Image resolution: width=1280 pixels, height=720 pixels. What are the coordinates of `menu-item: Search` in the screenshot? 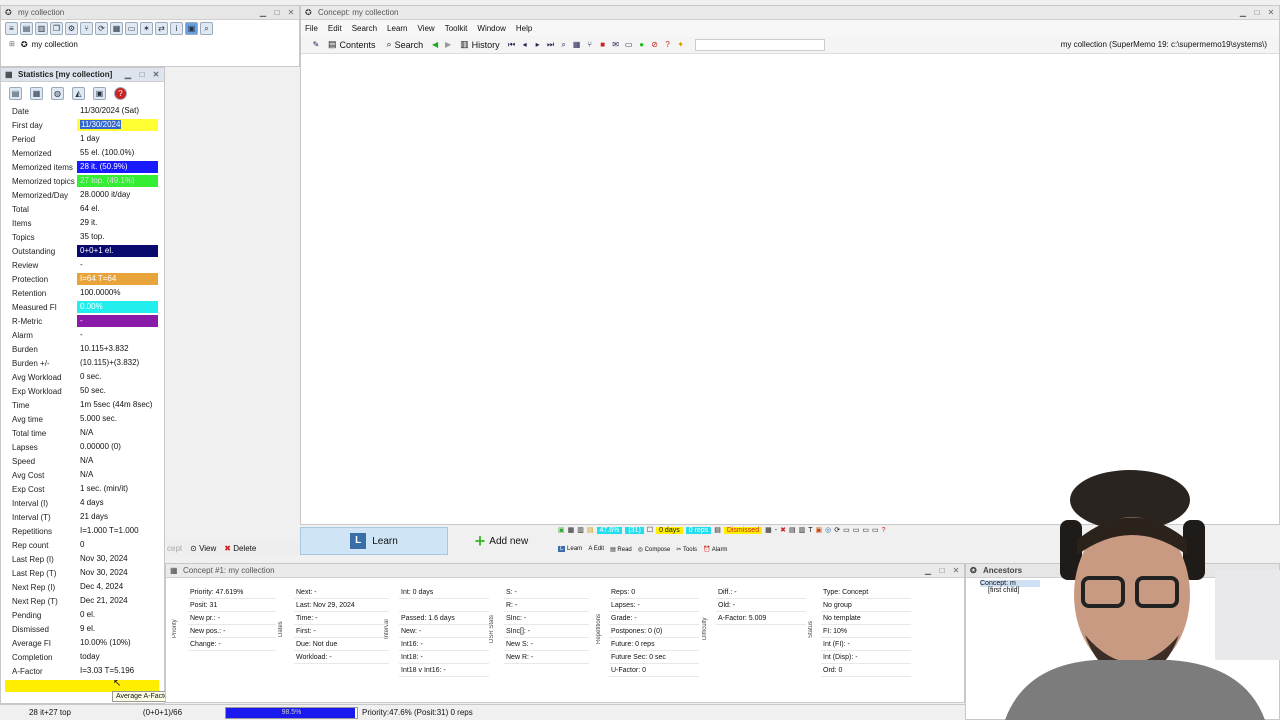 It's located at (364, 28).